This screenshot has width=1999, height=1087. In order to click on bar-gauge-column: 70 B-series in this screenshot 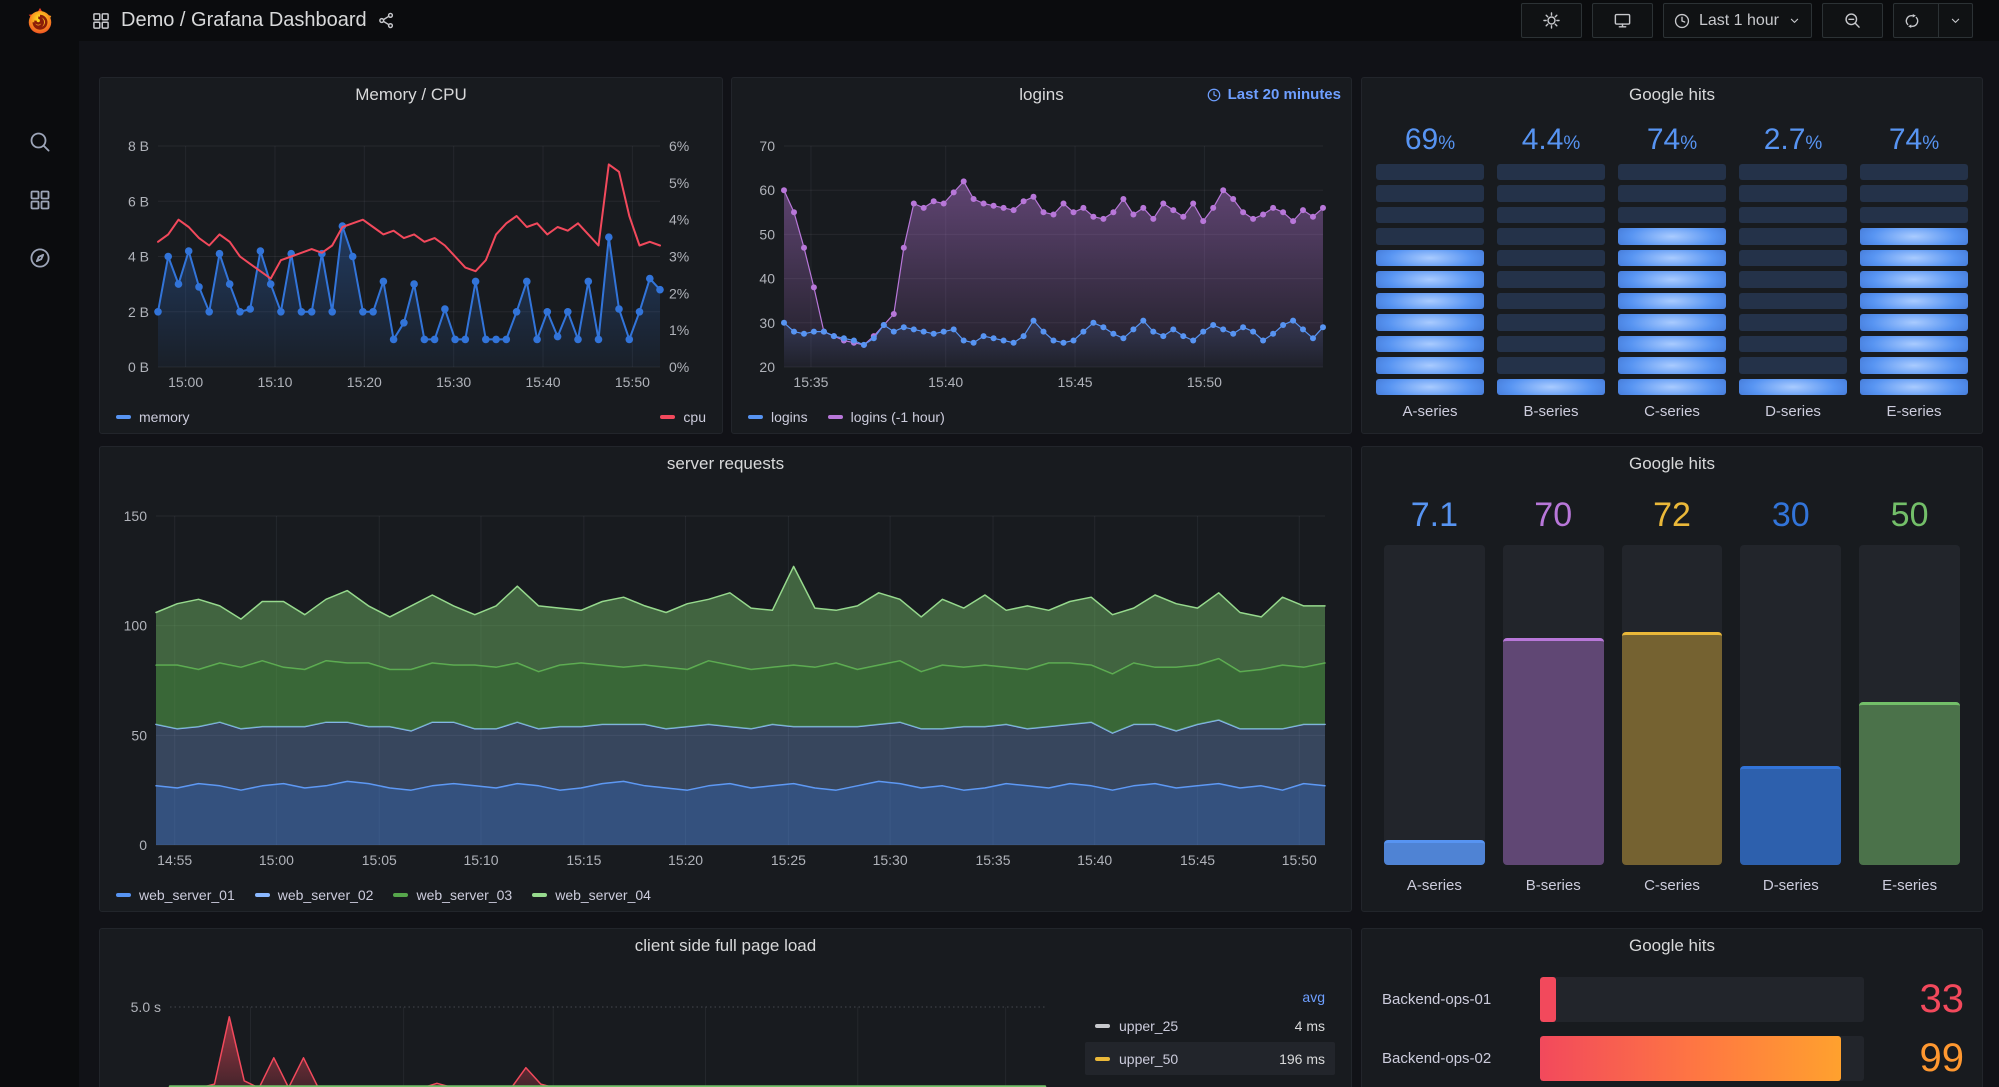, I will do `click(1553, 696)`.